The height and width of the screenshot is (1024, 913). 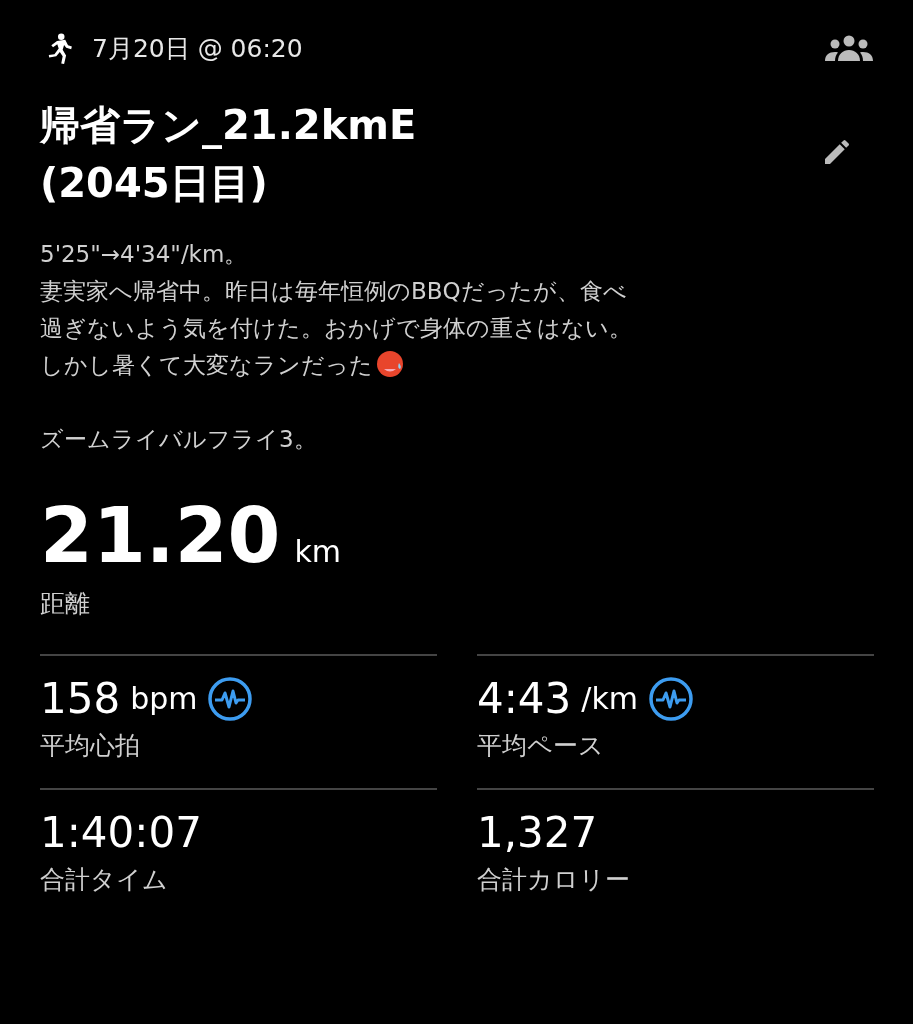 What do you see at coordinates (610, 698) in the screenshot?
I see `stat-unit: /km` at bounding box center [610, 698].